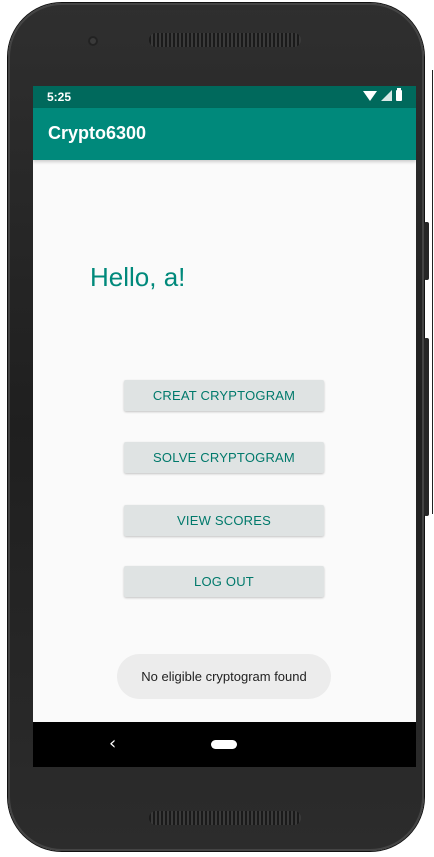  Describe the element at coordinates (224, 134) in the screenshot. I see `app-bar: Crypto6300` at that location.